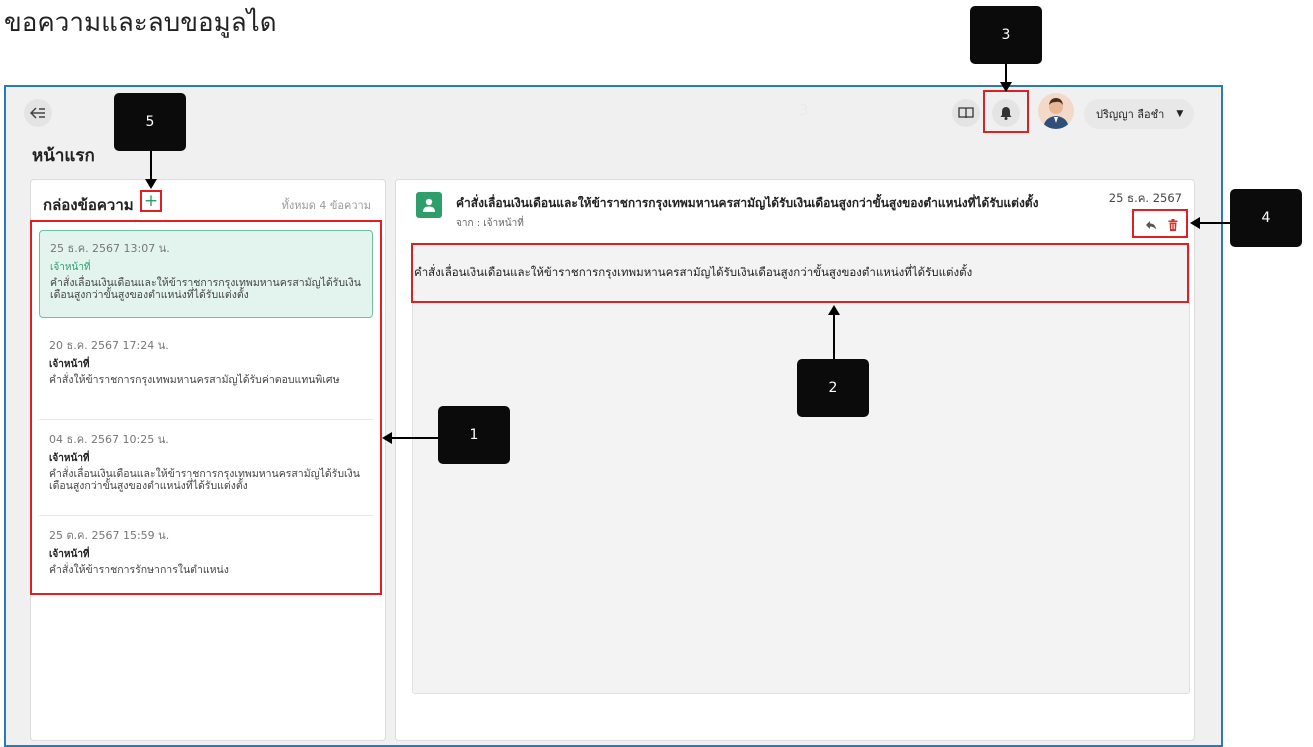 This screenshot has width=1313, height=747. Describe the element at coordinates (1056, 111) in the screenshot. I see `avatar` at that location.